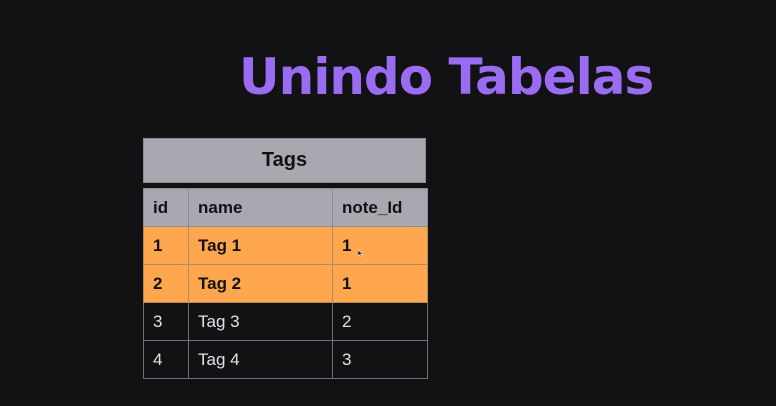 The image size is (776, 406). Describe the element at coordinates (166, 359) in the screenshot. I see `cell-id: 4` at that location.